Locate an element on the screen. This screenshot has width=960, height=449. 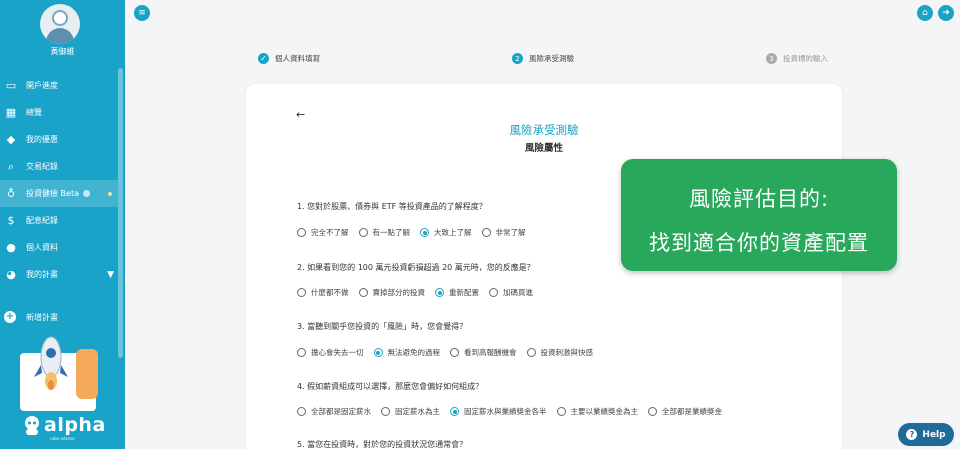
sidebar-item-investment-checkup: ♁ 投資健檢 Beta is located at coordinates (59, 193).